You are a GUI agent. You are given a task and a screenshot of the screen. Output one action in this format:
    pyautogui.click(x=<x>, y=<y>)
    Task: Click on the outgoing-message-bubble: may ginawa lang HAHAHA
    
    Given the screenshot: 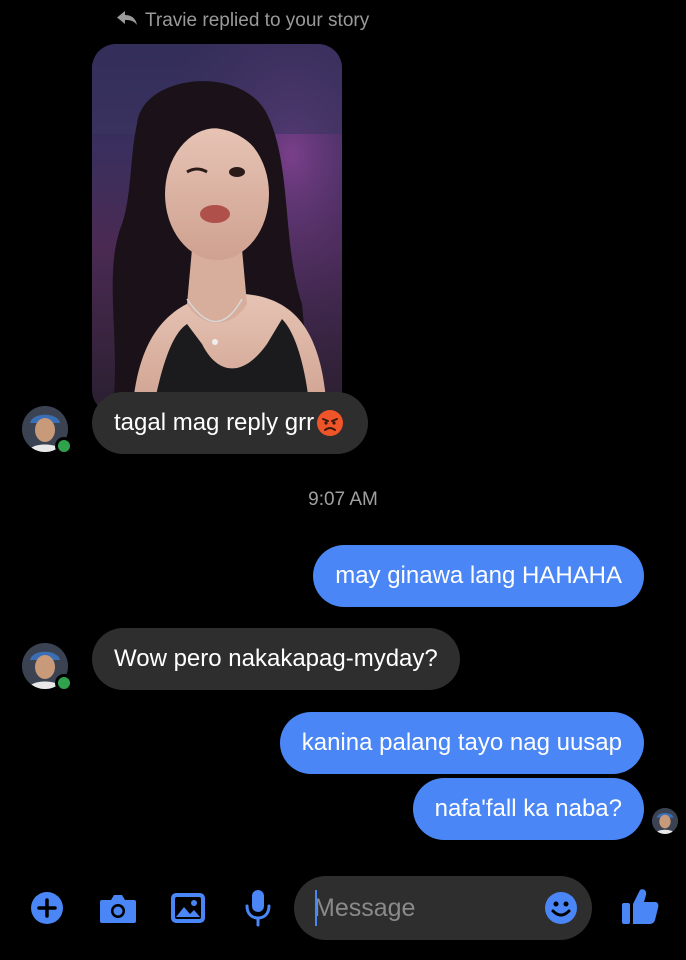 What is the action you would take?
    pyautogui.click(x=478, y=576)
    